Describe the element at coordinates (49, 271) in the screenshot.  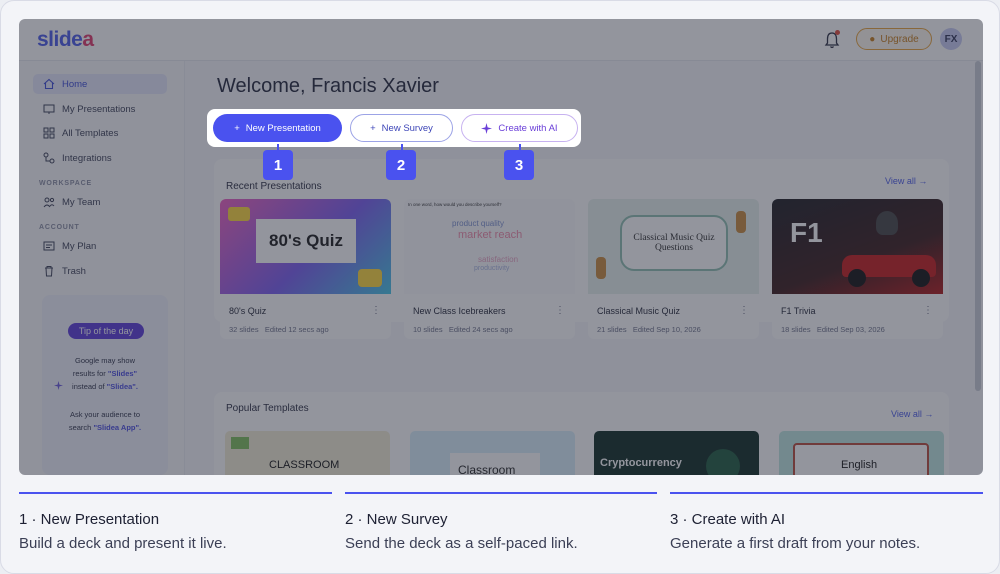
I see `trash-icon` at that location.